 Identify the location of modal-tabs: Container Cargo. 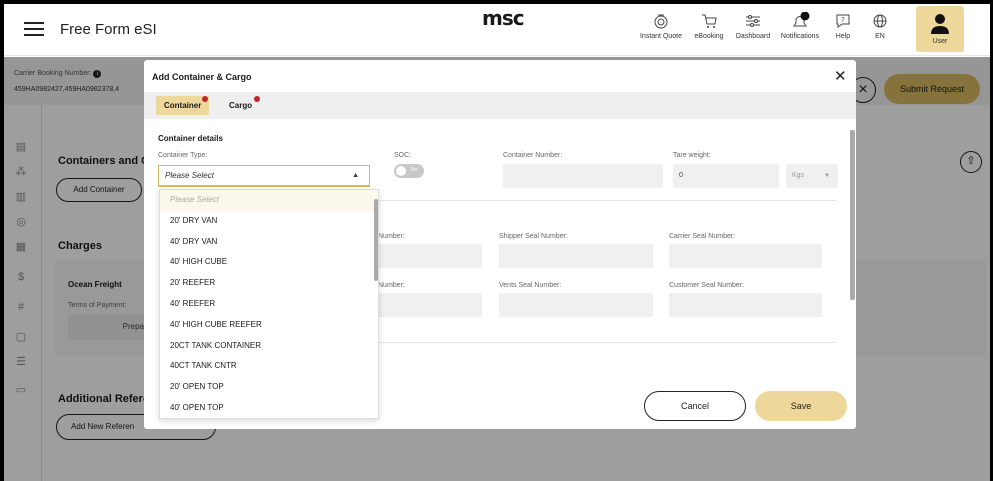
(500, 105).